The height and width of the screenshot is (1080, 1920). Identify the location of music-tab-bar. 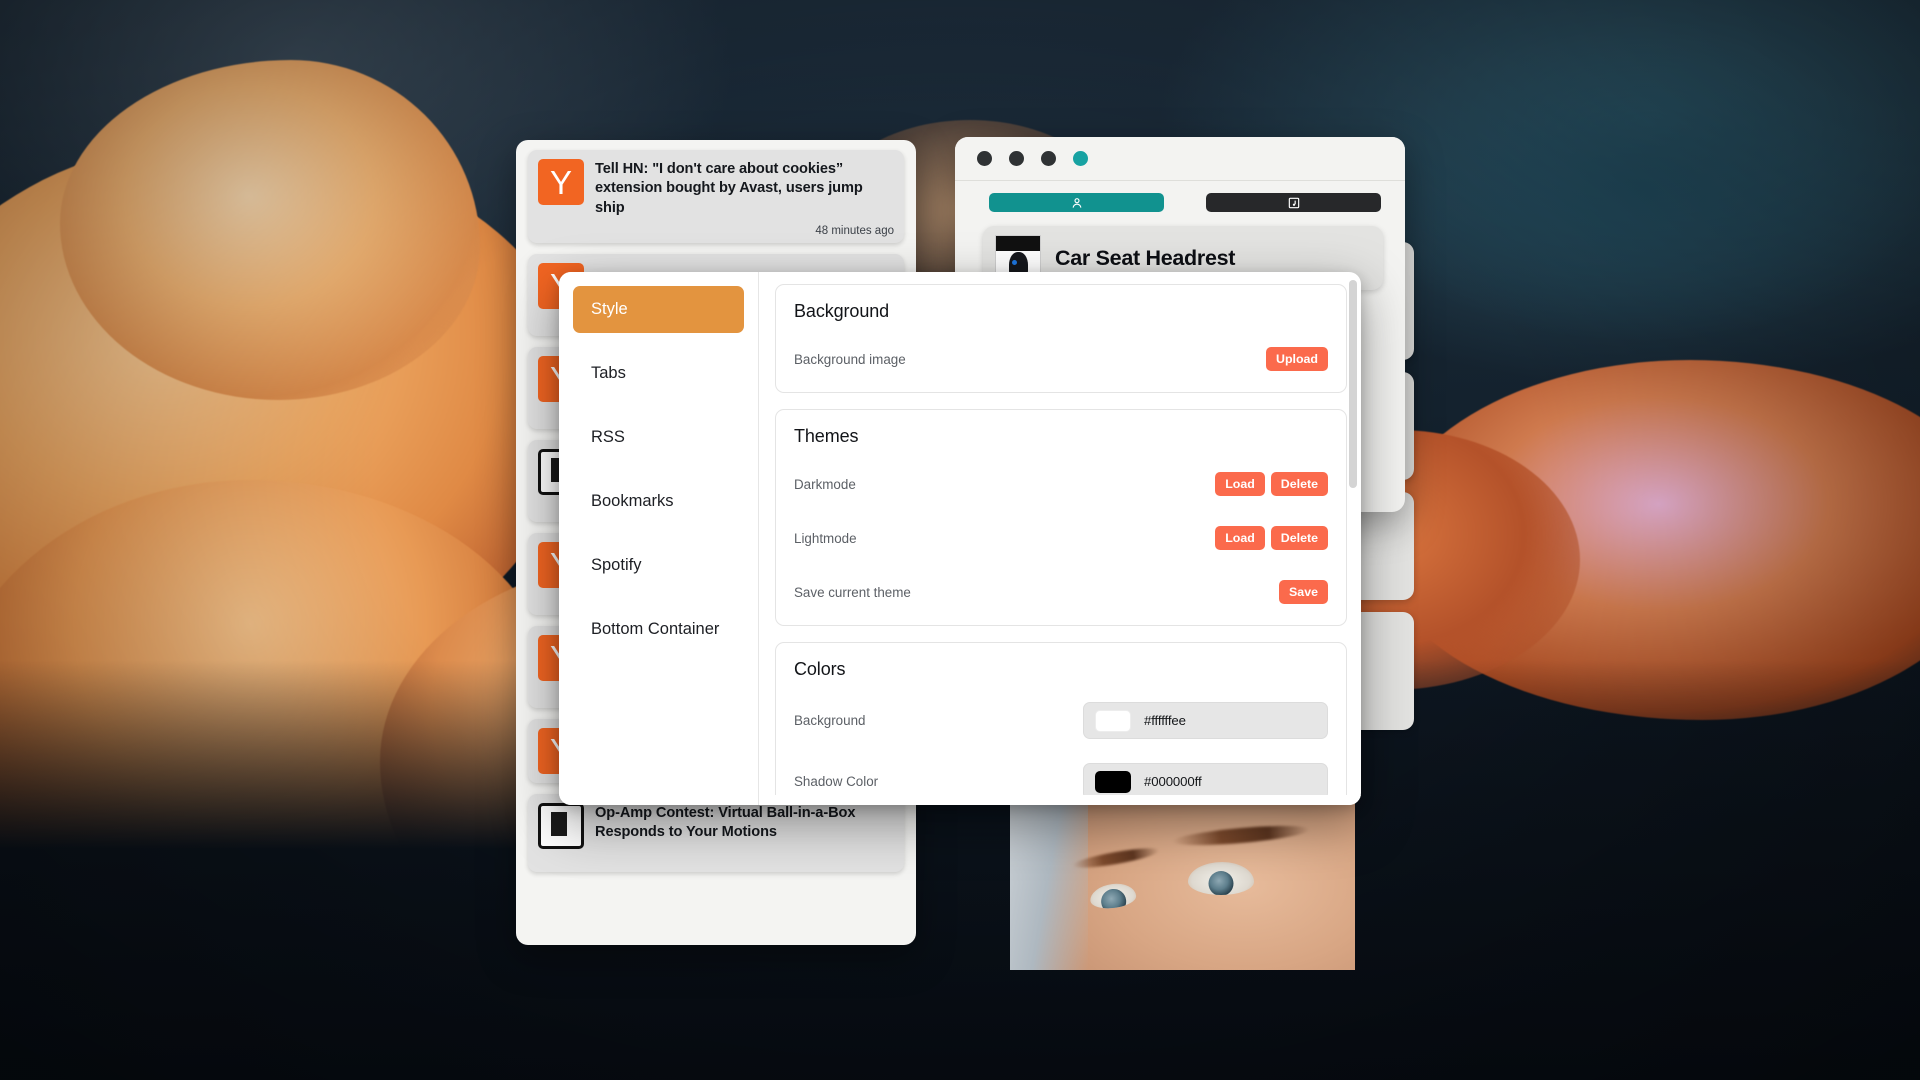
(1180, 196).